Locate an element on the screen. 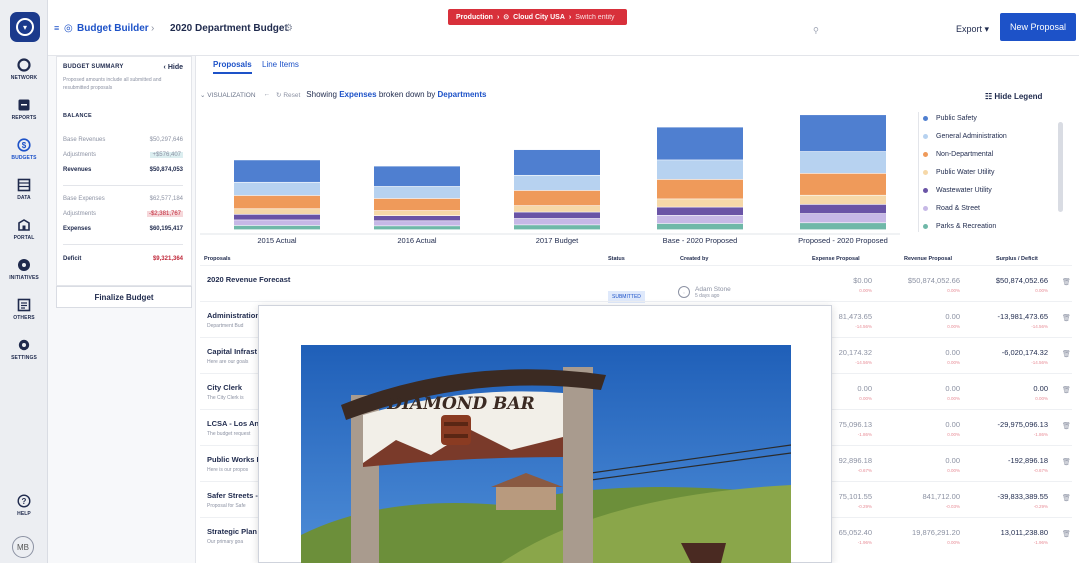 The height and width of the screenshot is (563, 1079). bar-2017-budget is located at coordinates (557, 189).